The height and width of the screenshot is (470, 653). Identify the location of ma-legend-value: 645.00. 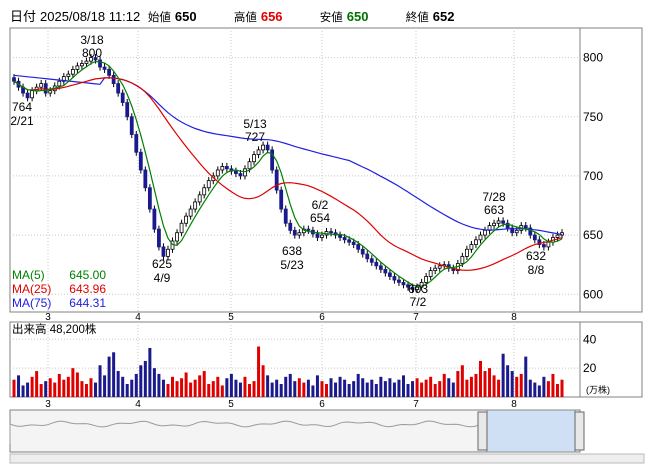
(87, 275).